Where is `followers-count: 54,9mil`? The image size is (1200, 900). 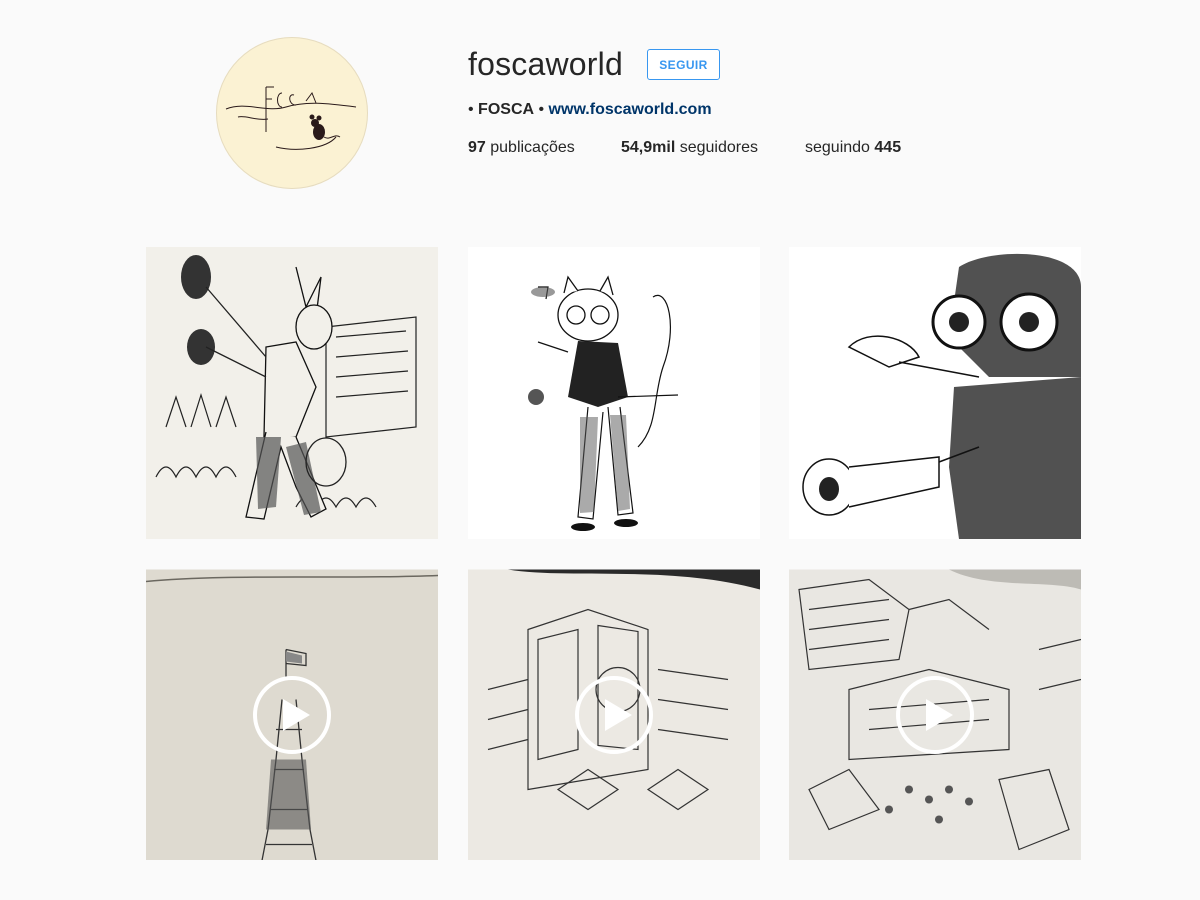 followers-count: 54,9mil is located at coordinates (648, 147).